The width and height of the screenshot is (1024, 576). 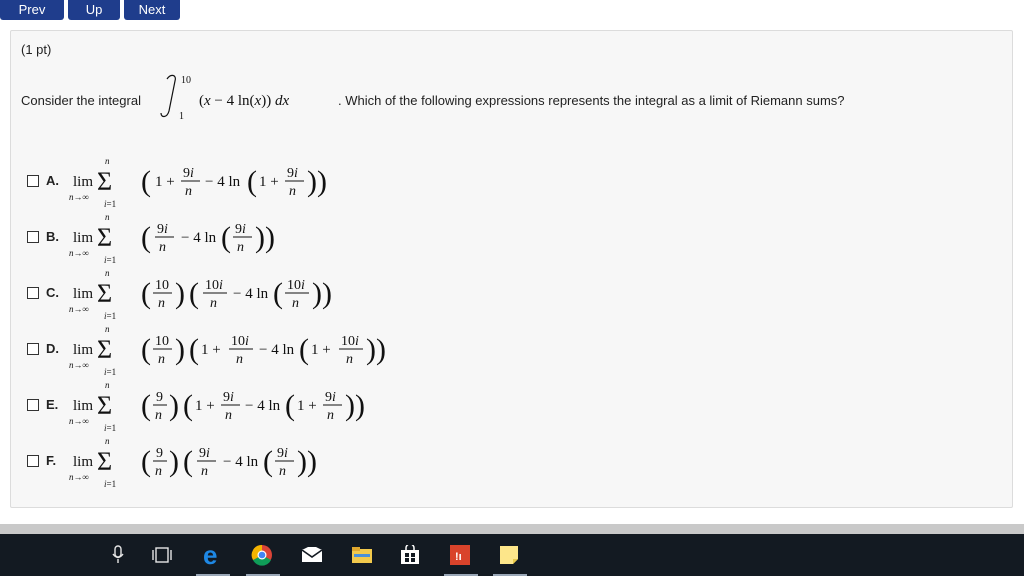 I want to click on option-c-label: C., so click(x=52, y=292).